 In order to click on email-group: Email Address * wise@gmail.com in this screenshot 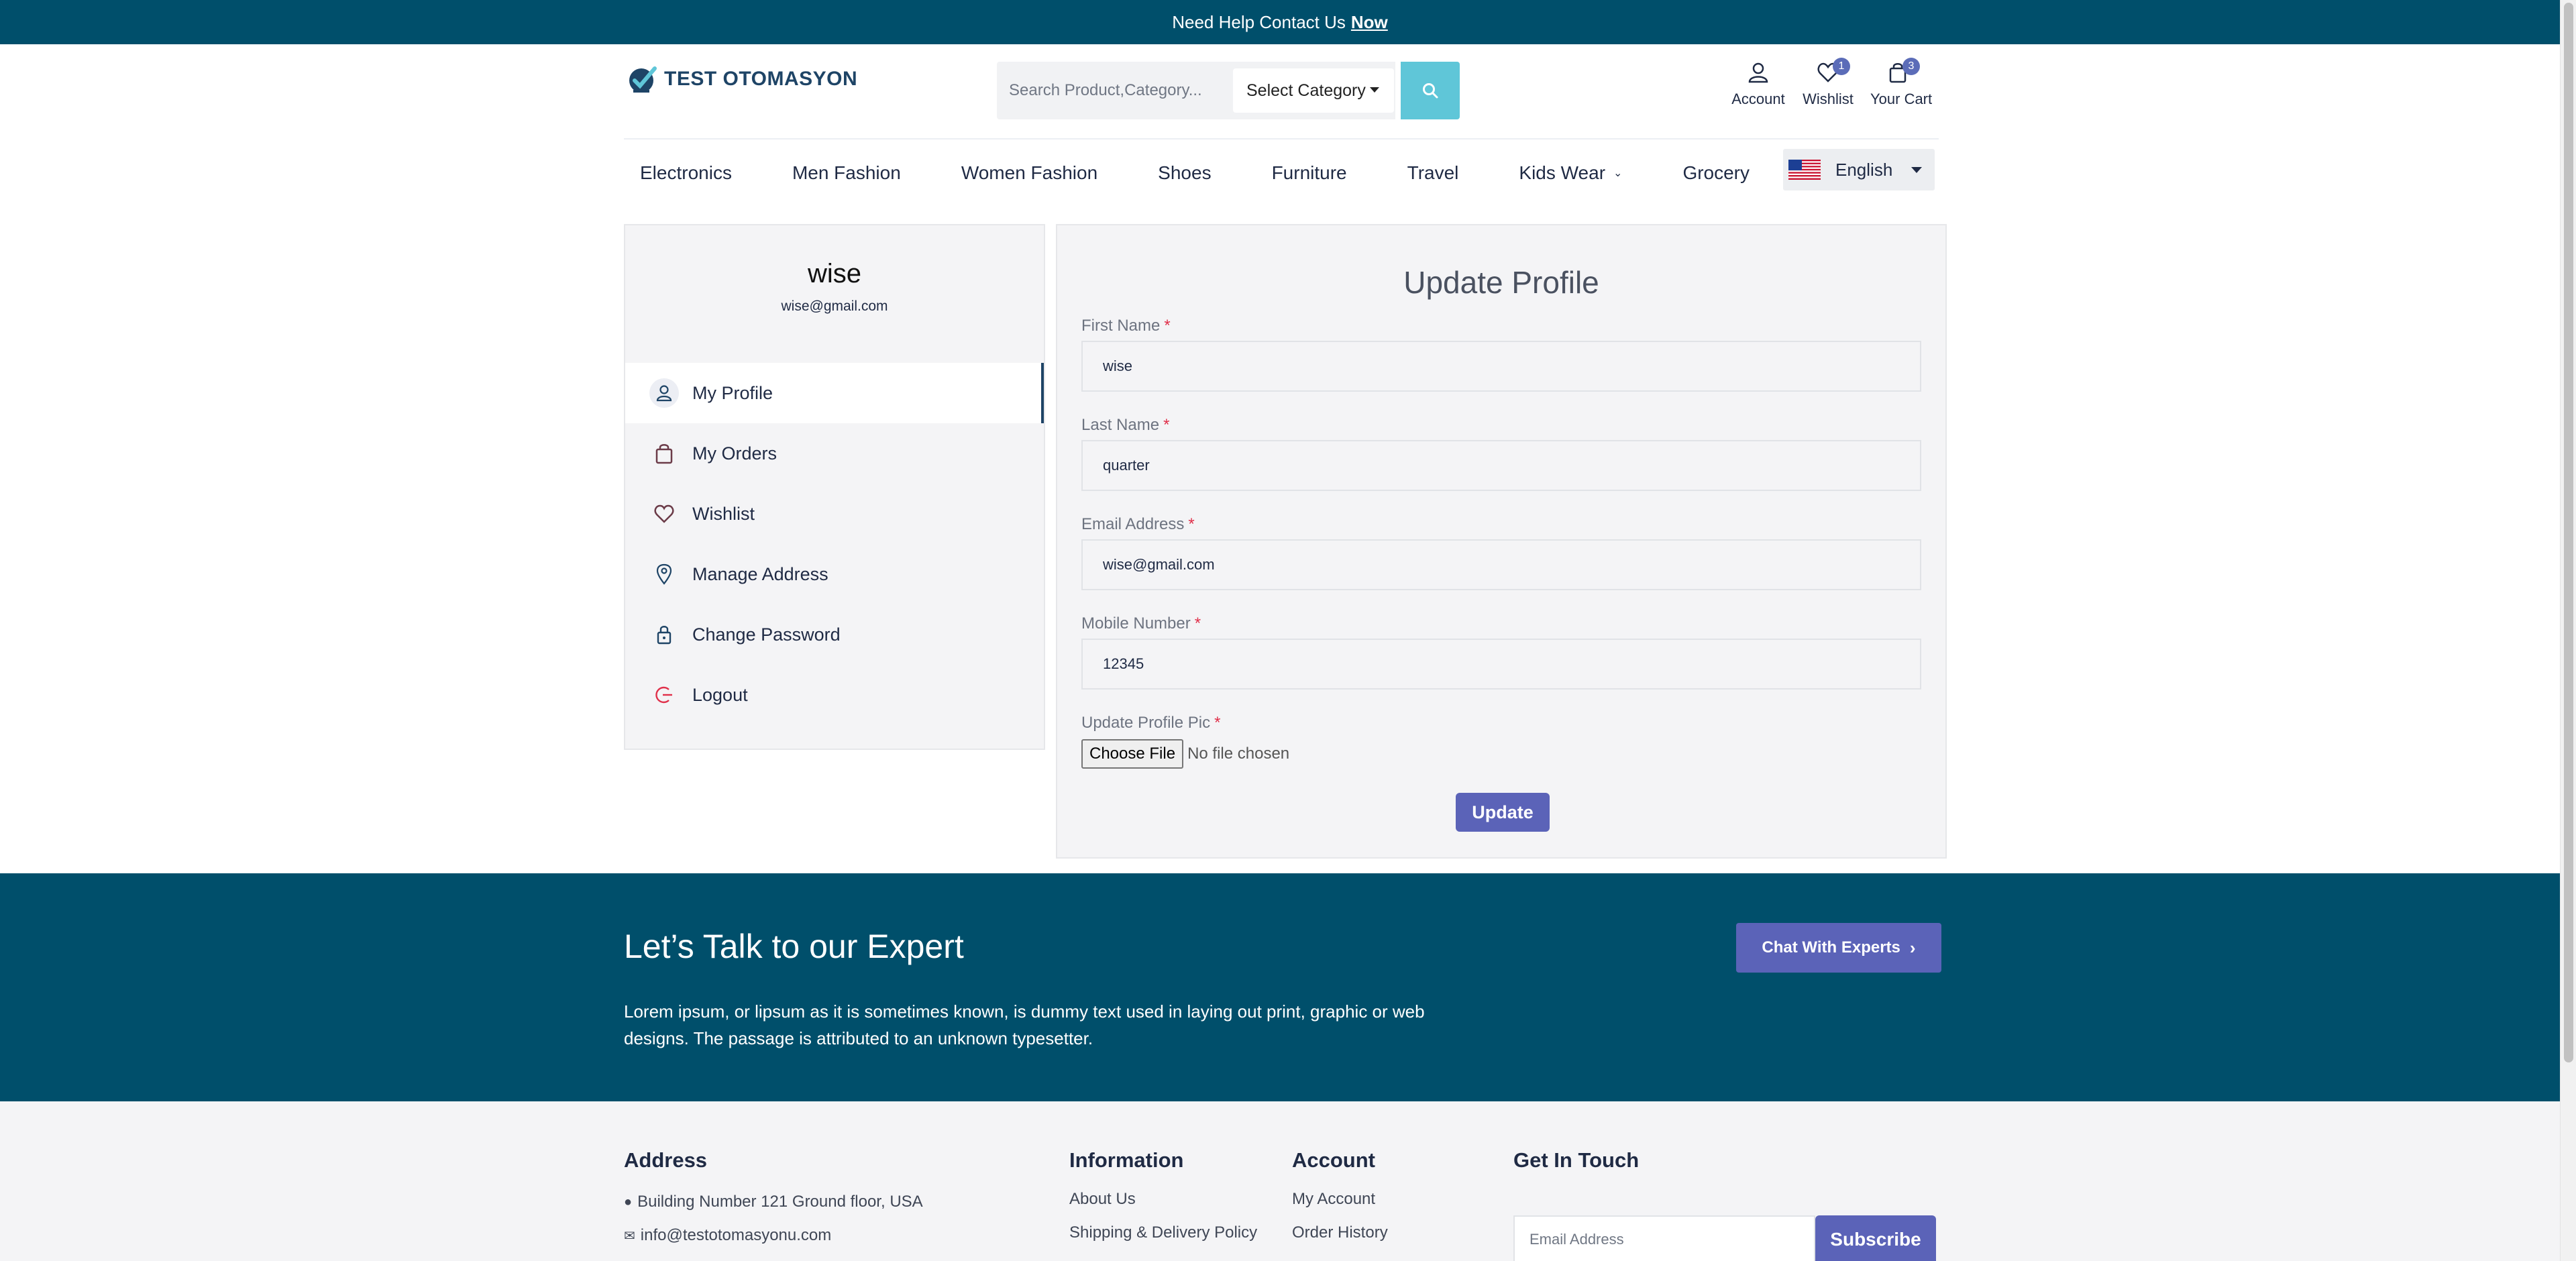, I will do `click(1501, 552)`.